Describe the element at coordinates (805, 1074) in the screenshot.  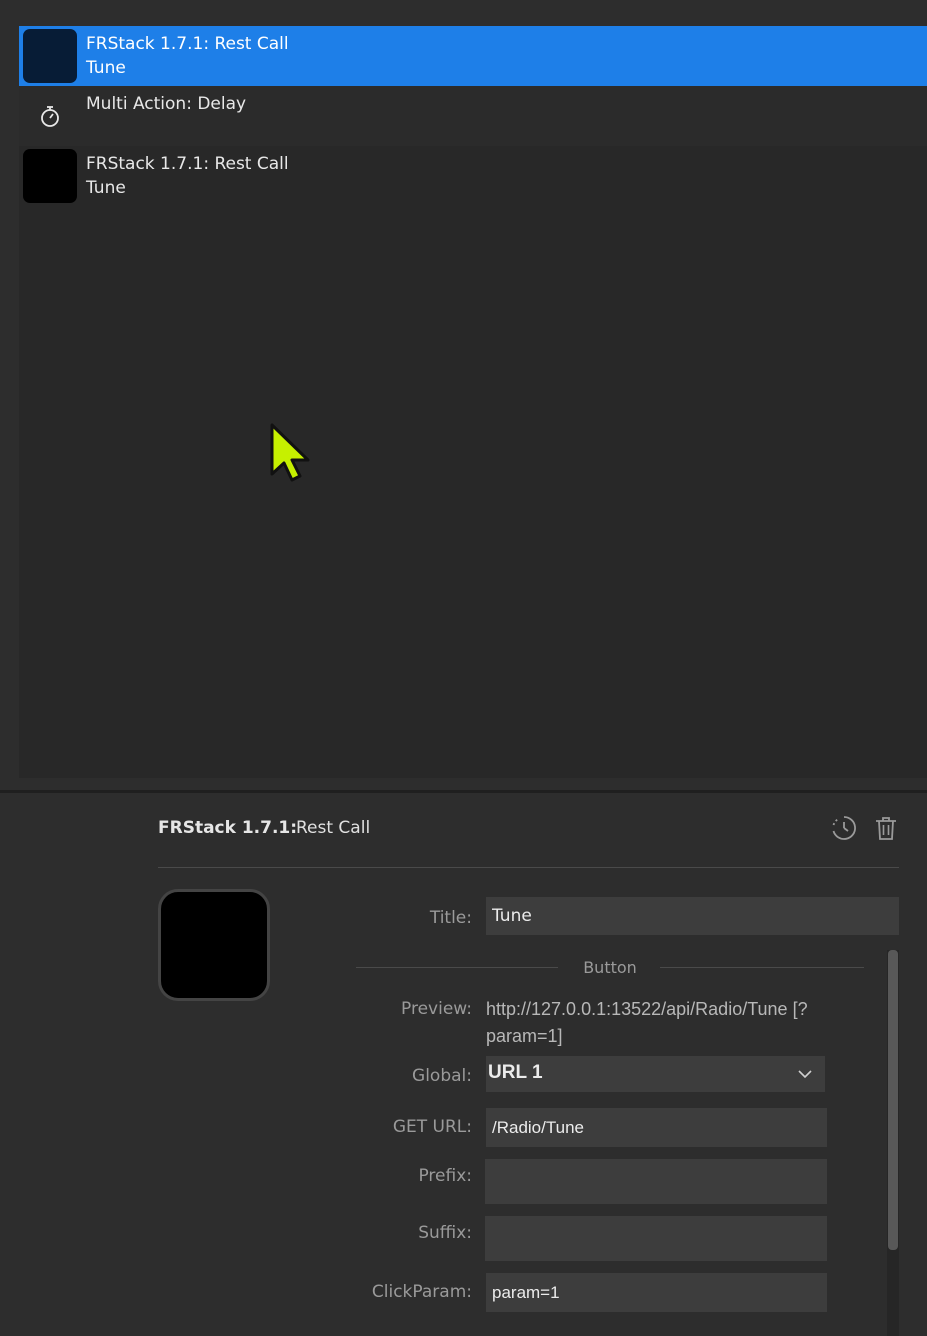
I see `chevron-down-icon` at that location.